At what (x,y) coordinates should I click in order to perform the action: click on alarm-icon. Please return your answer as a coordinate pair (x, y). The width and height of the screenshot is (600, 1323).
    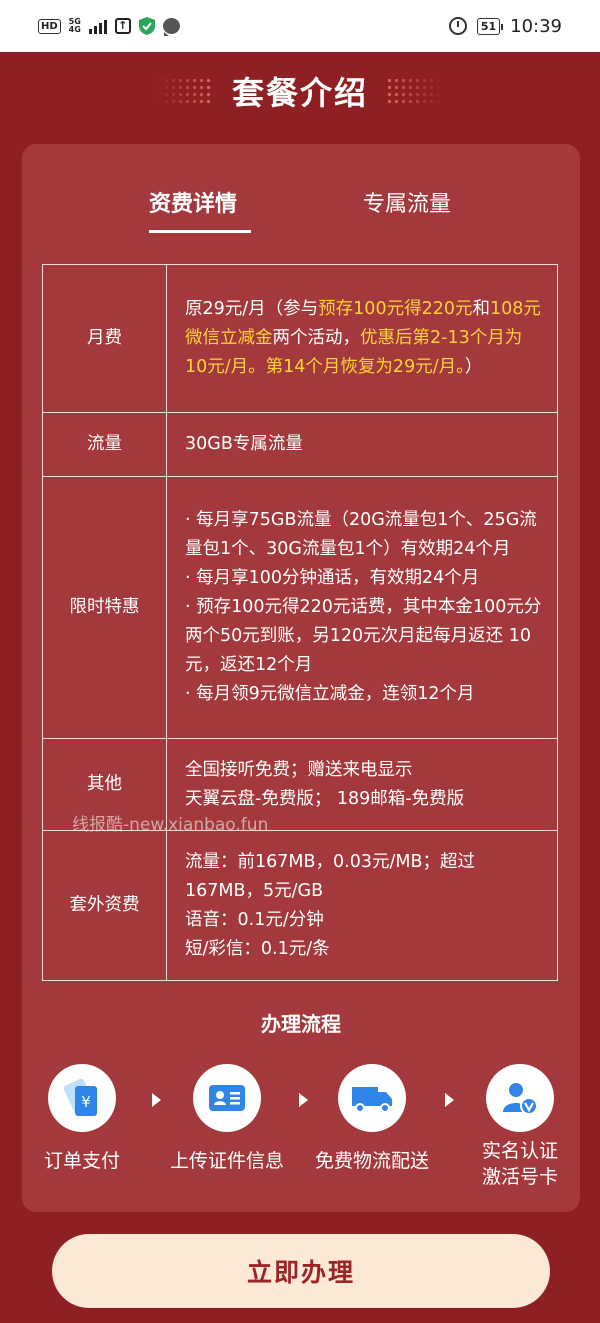
    Looking at the image, I should click on (457, 26).